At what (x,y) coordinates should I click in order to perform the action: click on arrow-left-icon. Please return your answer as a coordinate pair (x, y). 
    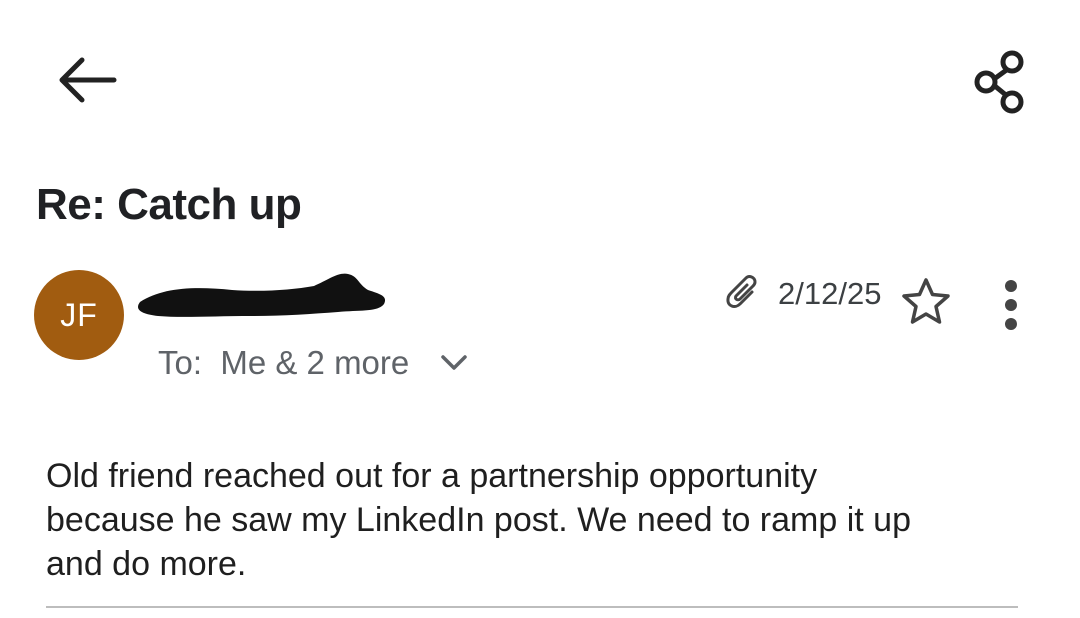
    Looking at the image, I should click on (88, 80).